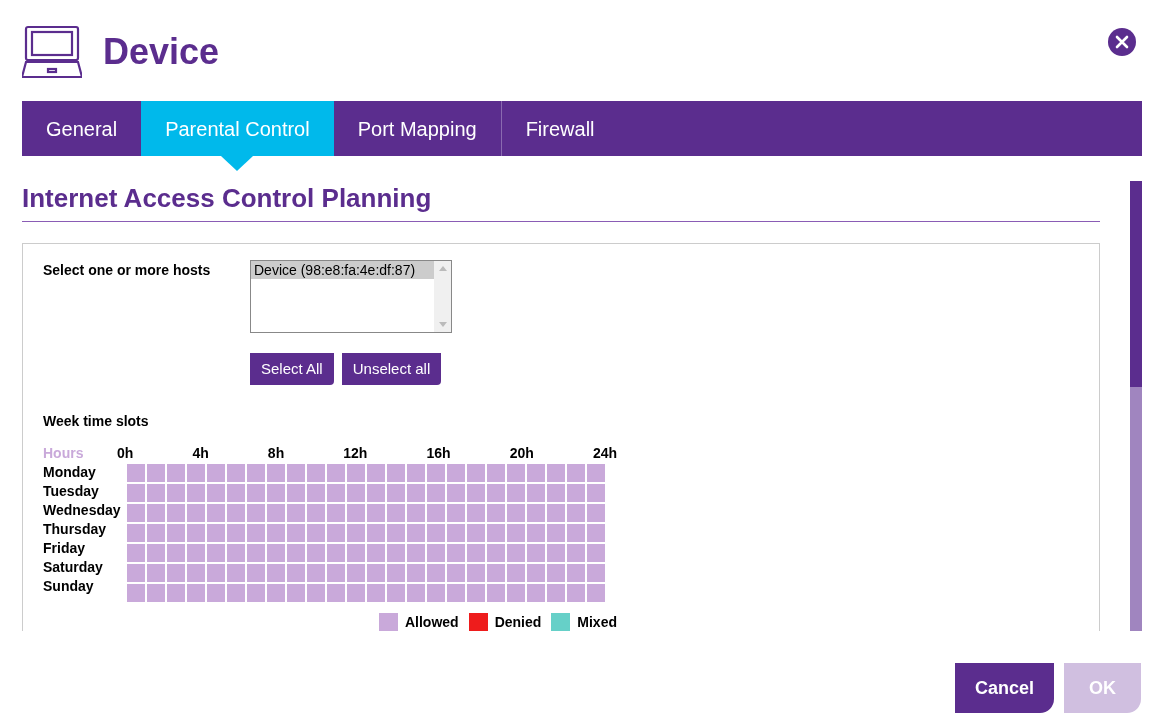 This screenshot has height=713, width=1150. Describe the element at coordinates (1136, 406) in the screenshot. I see `scrollbar-track` at that location.